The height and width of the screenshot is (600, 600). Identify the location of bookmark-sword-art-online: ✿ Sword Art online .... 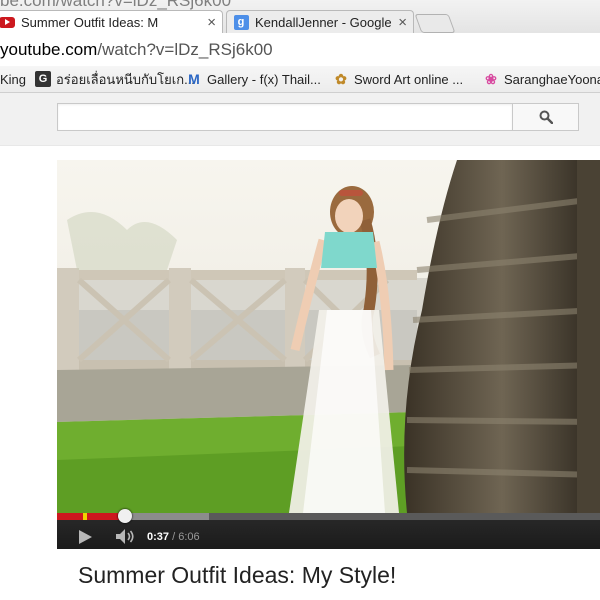
(398, 79).